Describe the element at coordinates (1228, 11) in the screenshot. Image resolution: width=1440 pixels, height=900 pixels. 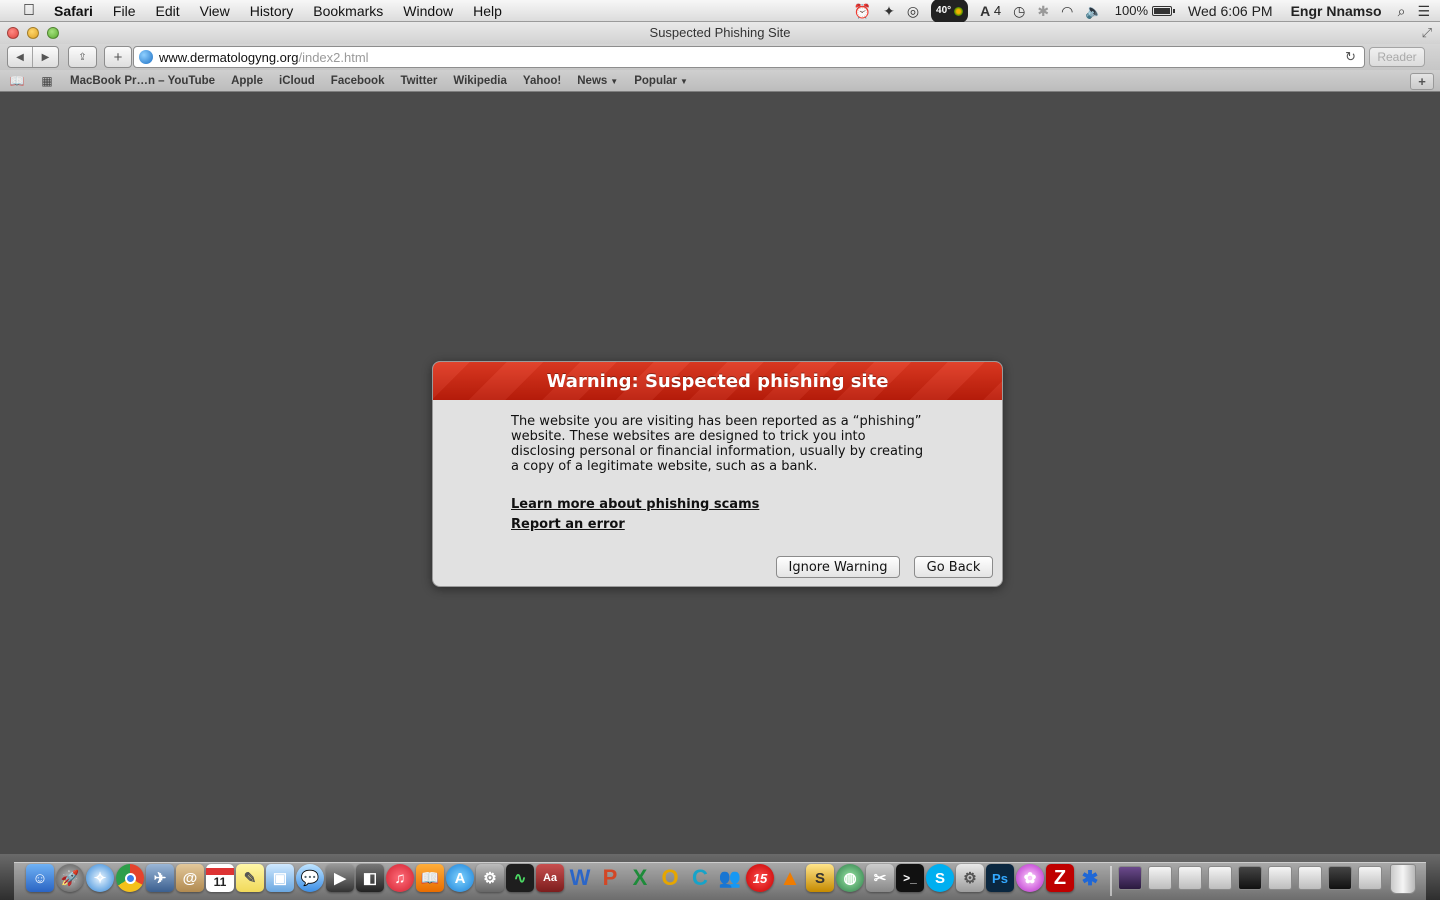
I see `clock: Wed 6:06 PM` at that location.